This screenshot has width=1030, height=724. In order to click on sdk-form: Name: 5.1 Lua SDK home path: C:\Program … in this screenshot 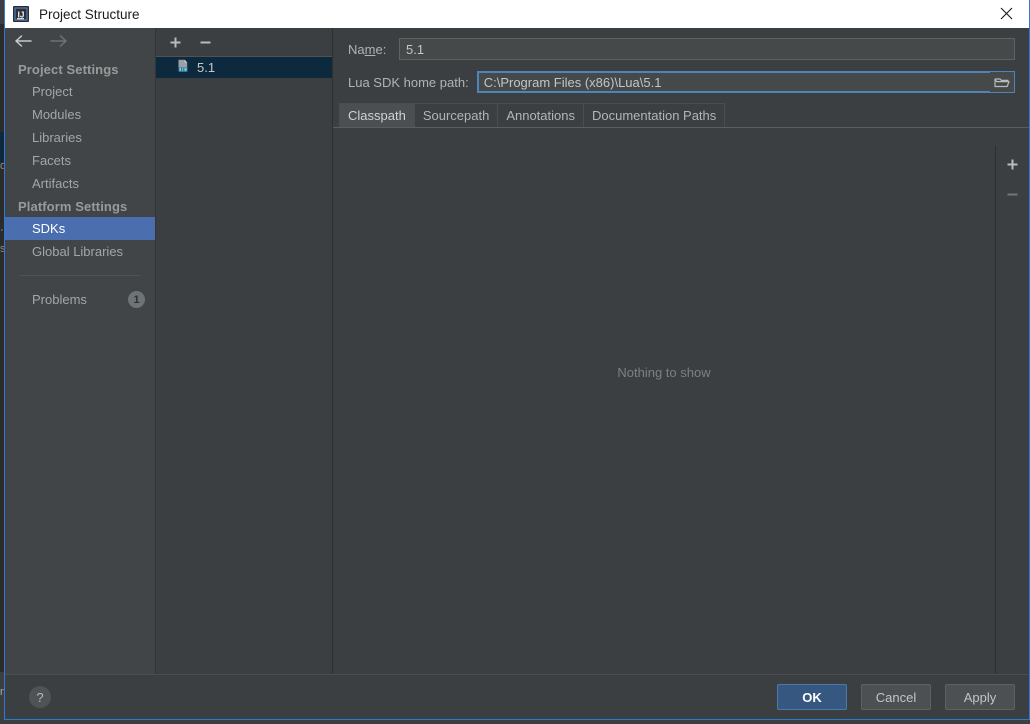, I will do `click(681, 60)`.